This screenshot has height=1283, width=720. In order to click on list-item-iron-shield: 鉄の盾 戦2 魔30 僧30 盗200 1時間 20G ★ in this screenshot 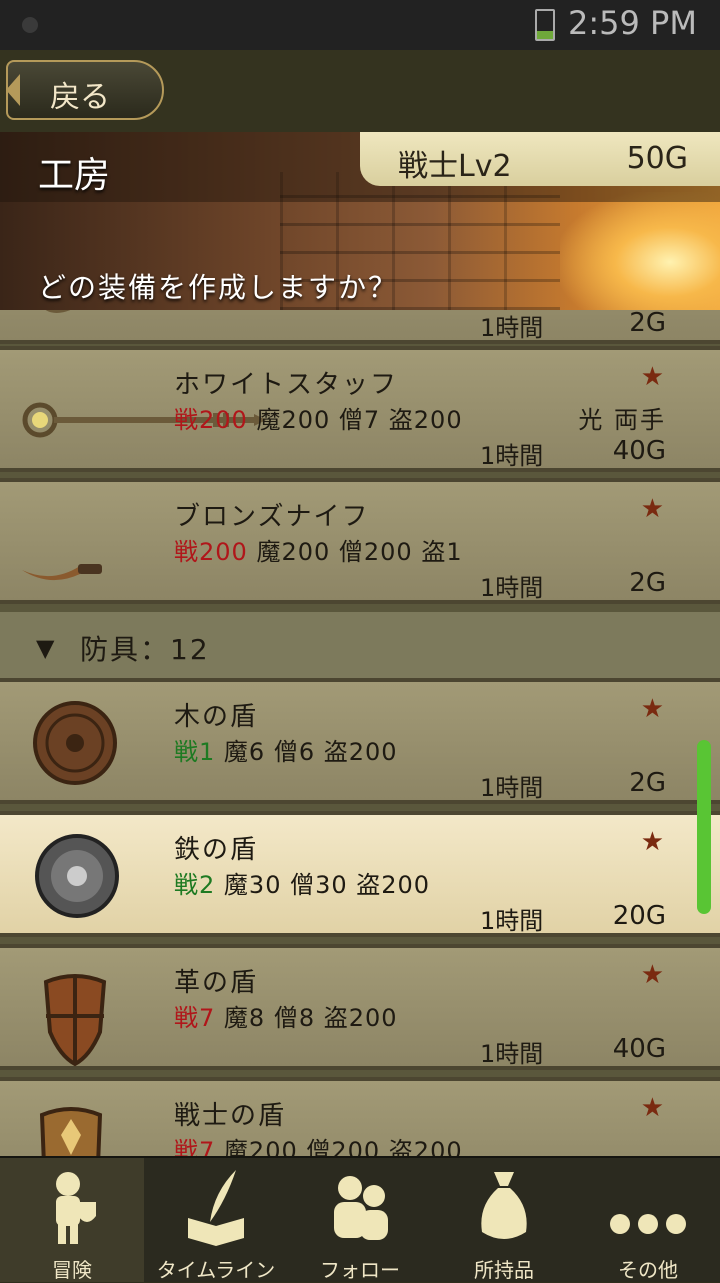, I will do `click(360, 874)`.